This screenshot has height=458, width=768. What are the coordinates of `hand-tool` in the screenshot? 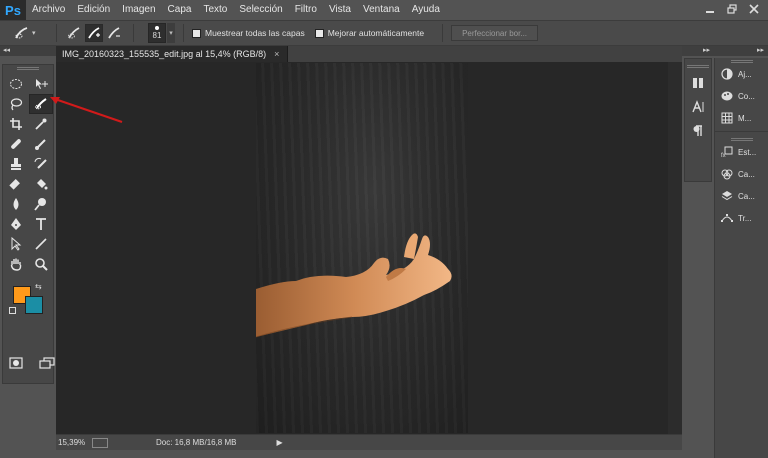 It's located at (16, 264).